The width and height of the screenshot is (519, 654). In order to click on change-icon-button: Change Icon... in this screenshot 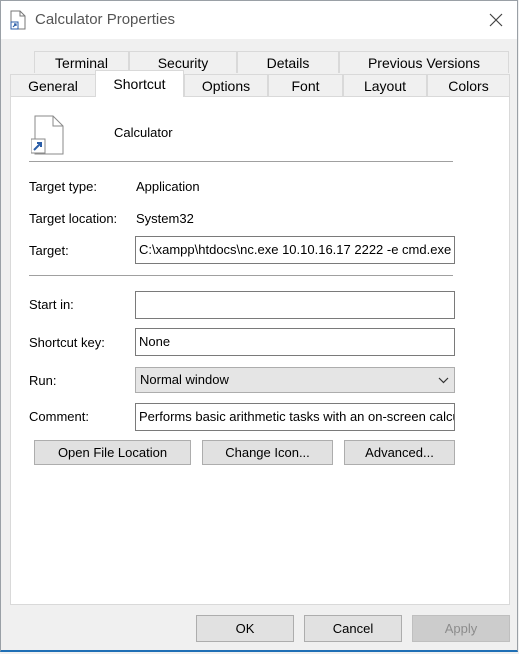, I will do `click(267, 452)`.